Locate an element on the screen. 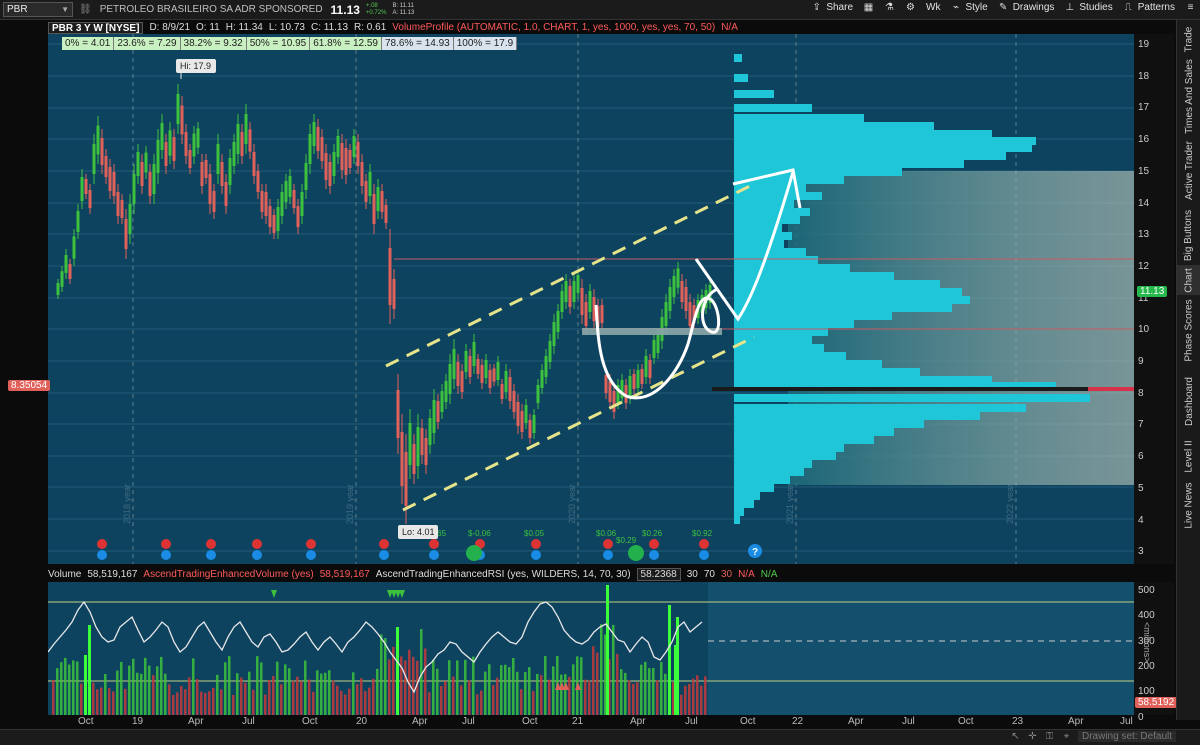  price-axis: 19 18 17 16 15 14 13 12 11 10 9 8 7 6 5 4 3 is located at coordinates (1154, 299).